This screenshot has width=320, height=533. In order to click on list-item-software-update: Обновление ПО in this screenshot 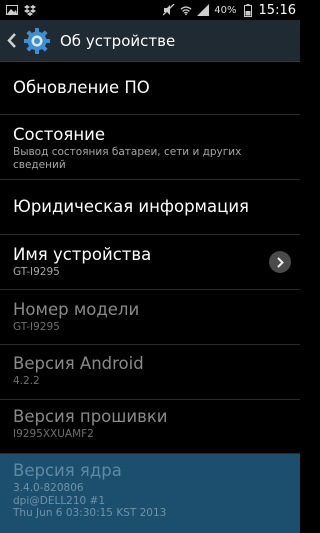, I will do `click(150, 88)`.